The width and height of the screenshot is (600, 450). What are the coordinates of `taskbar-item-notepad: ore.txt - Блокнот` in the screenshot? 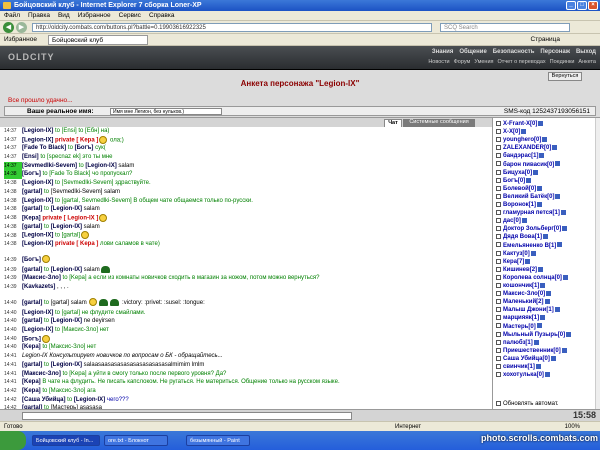 It's located at (136, 440).